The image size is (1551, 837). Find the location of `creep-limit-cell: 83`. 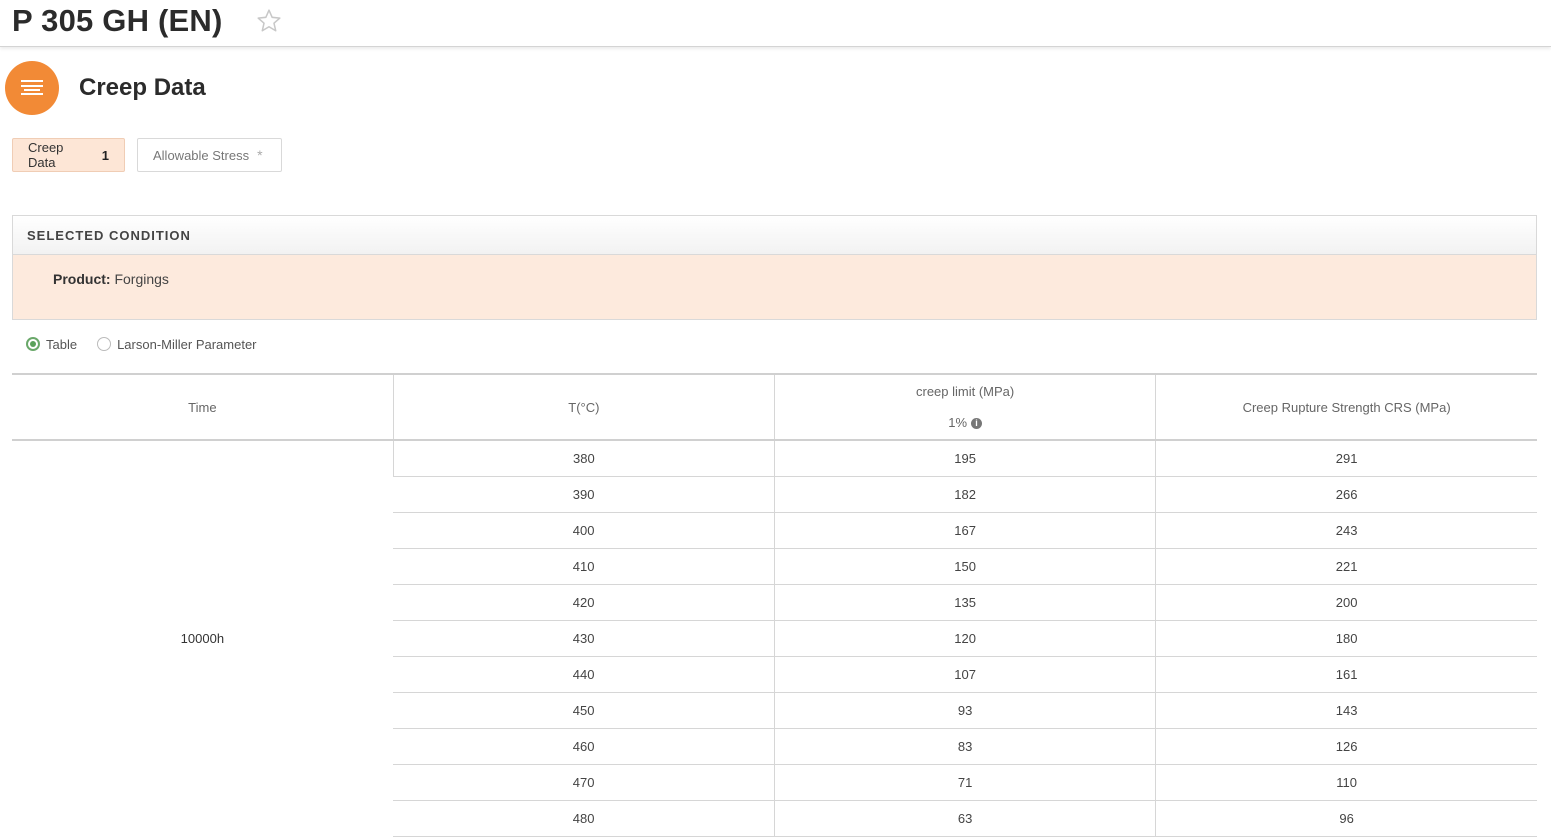

creep-limit-cell: 83 is located at coordinates (964, 746).